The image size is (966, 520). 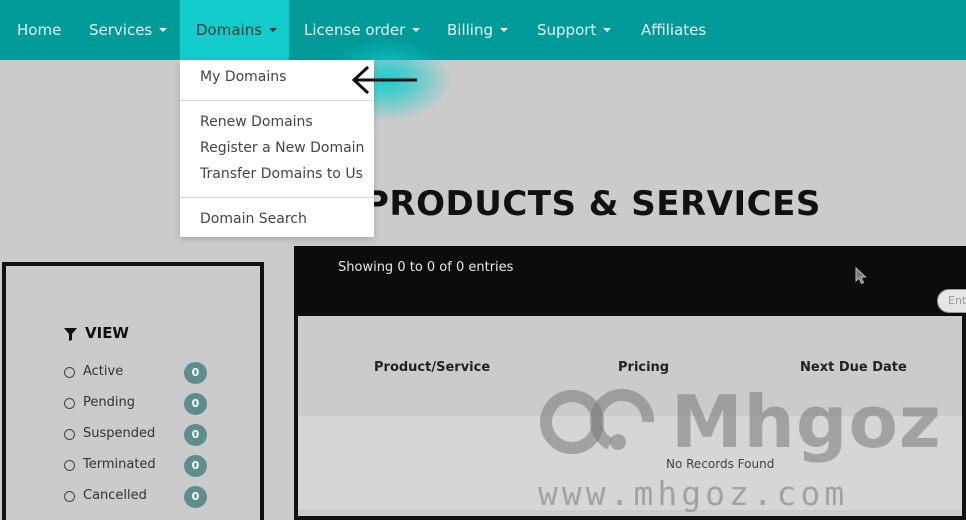 I want to click on status-filter-terminated: Terminated 0, so click(x=139, y=466).